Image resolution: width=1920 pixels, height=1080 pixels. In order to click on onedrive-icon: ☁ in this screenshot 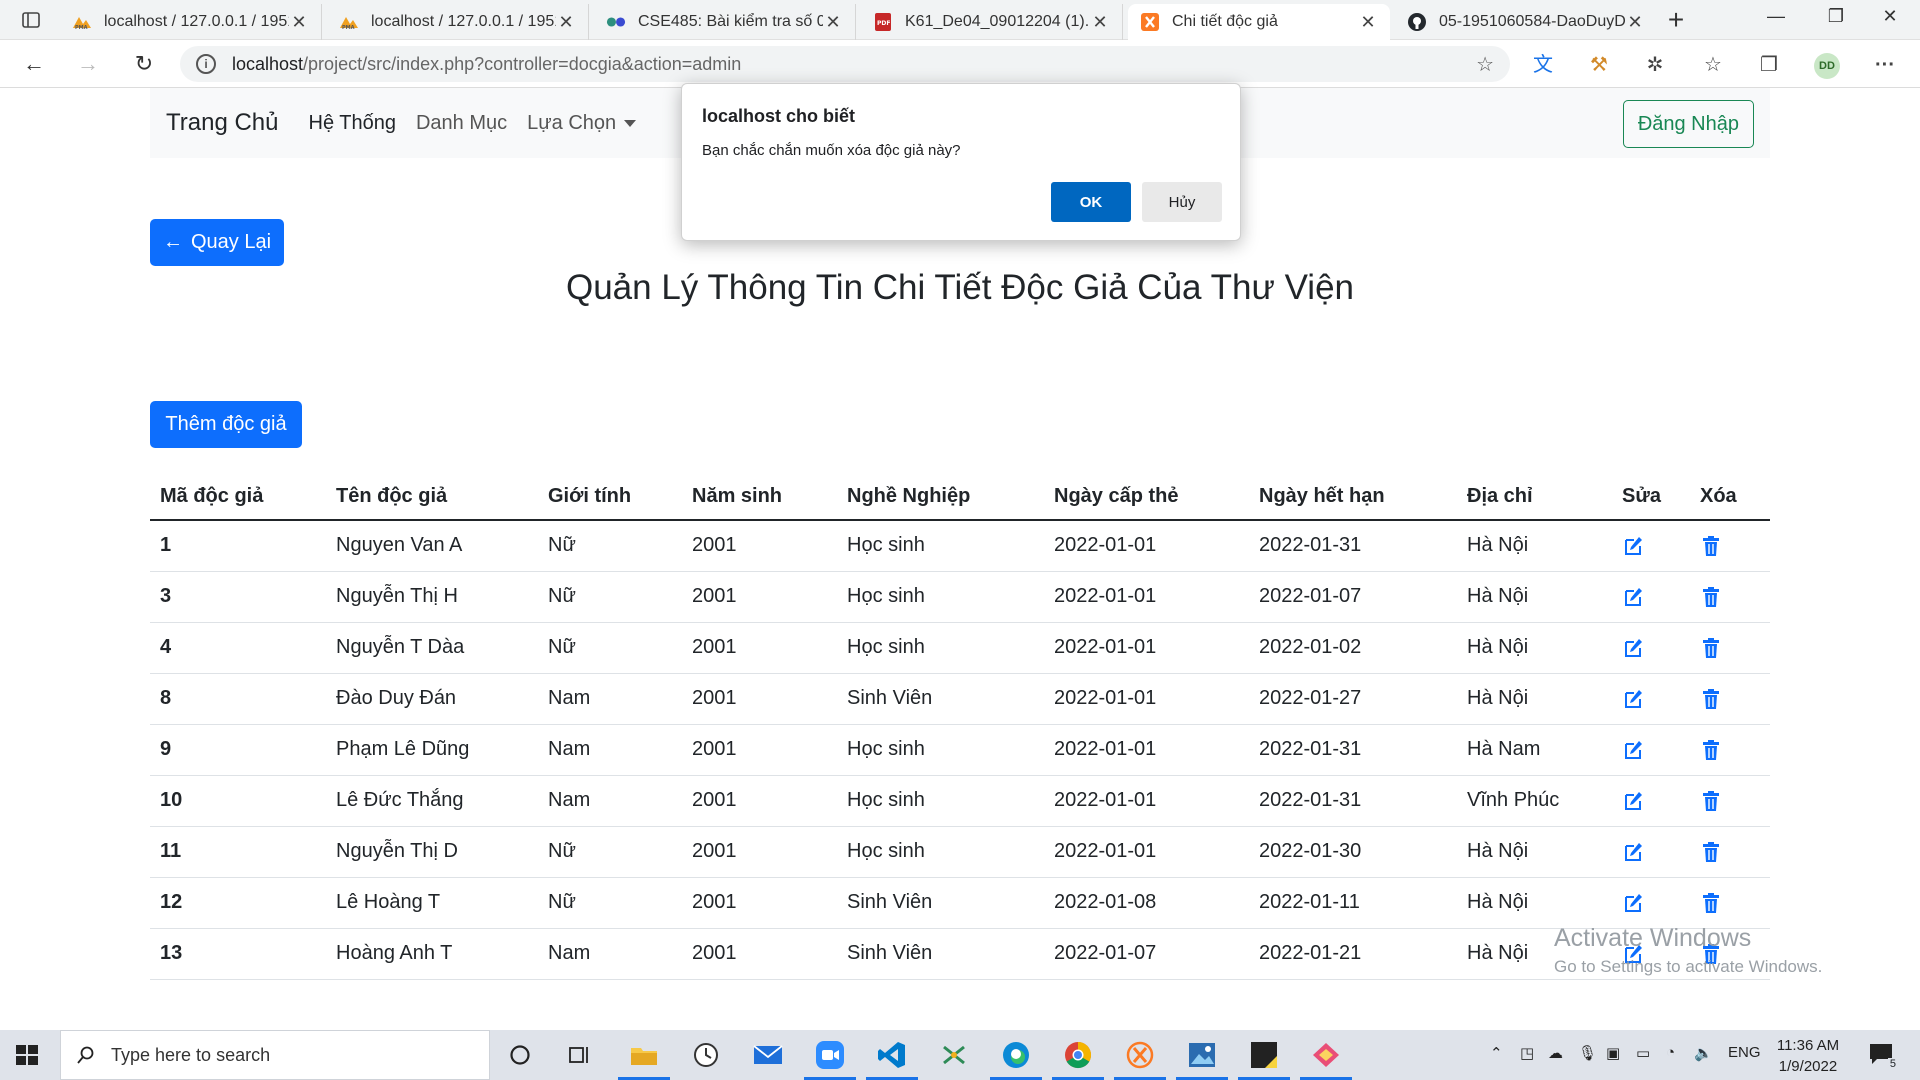, I will do `click(1555, 1053)`.